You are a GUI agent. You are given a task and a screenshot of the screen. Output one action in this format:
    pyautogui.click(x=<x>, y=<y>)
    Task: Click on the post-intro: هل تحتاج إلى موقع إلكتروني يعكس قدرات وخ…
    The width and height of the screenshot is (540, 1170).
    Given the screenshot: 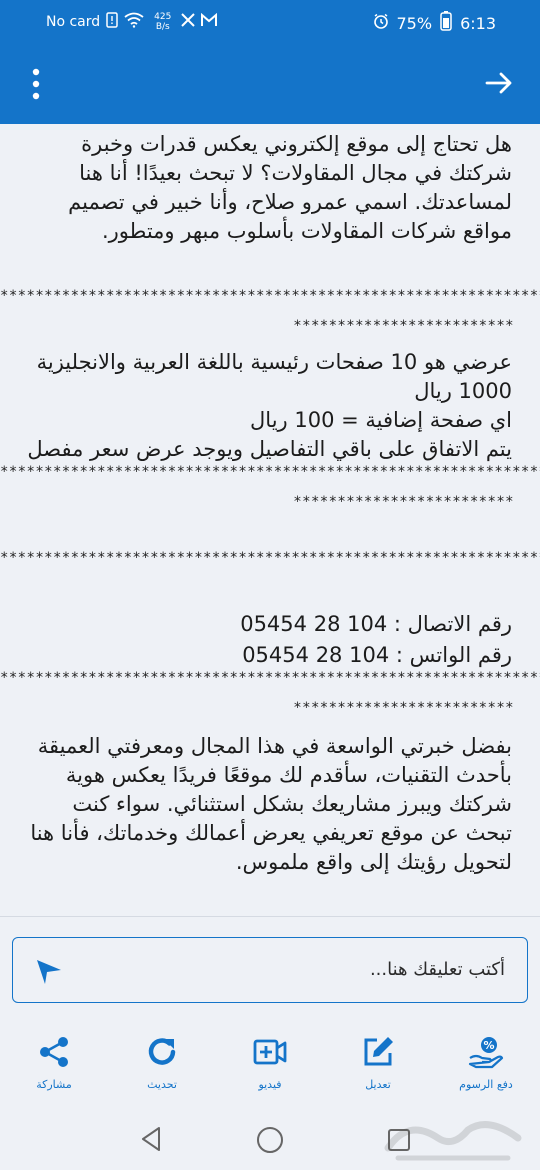 What is the action you would take?
    pyautogui.click(x=290, y=187)
    